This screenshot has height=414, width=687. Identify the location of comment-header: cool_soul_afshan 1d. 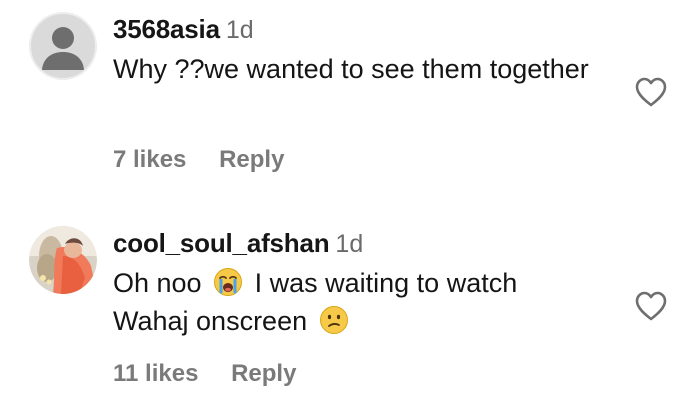
(358, 243).